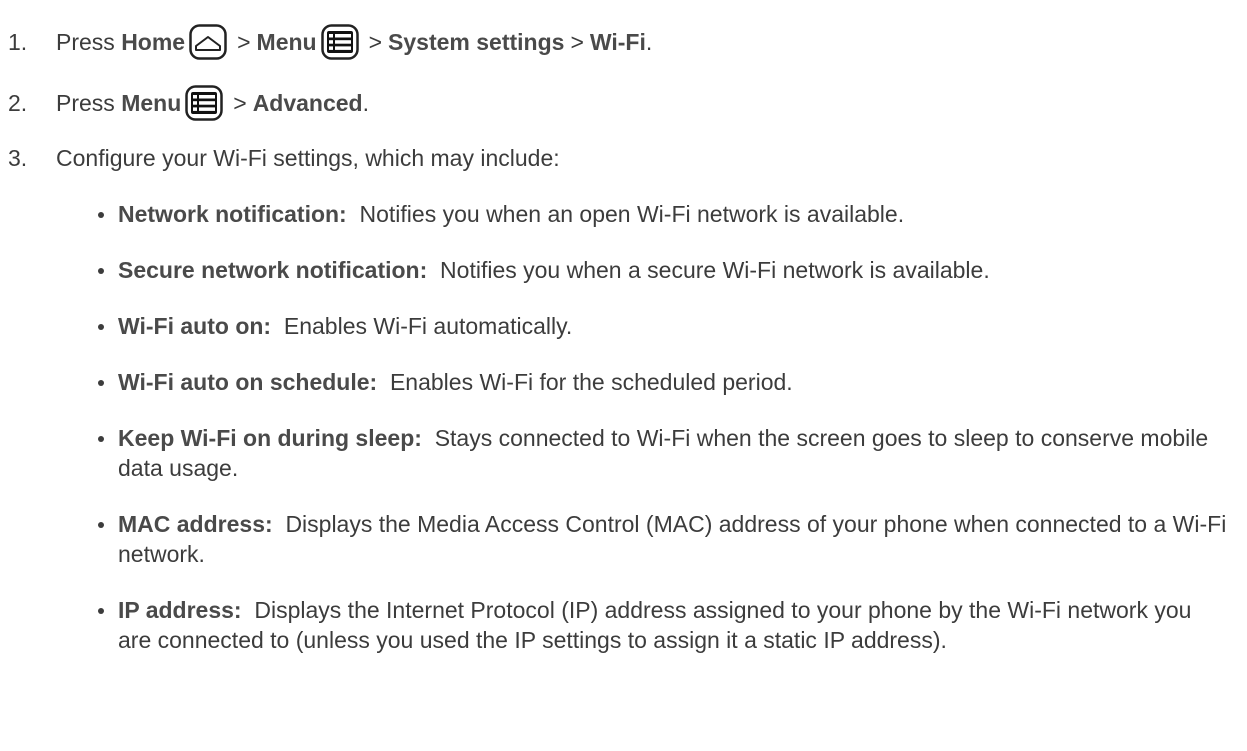 The width and height of the screenshot is (1247, 751). What do you see at coordinates (270, 438) in the screenshot?
I see `option-term: Keep Wi-Fi on during sleep:` at bounding box center [270, 438].